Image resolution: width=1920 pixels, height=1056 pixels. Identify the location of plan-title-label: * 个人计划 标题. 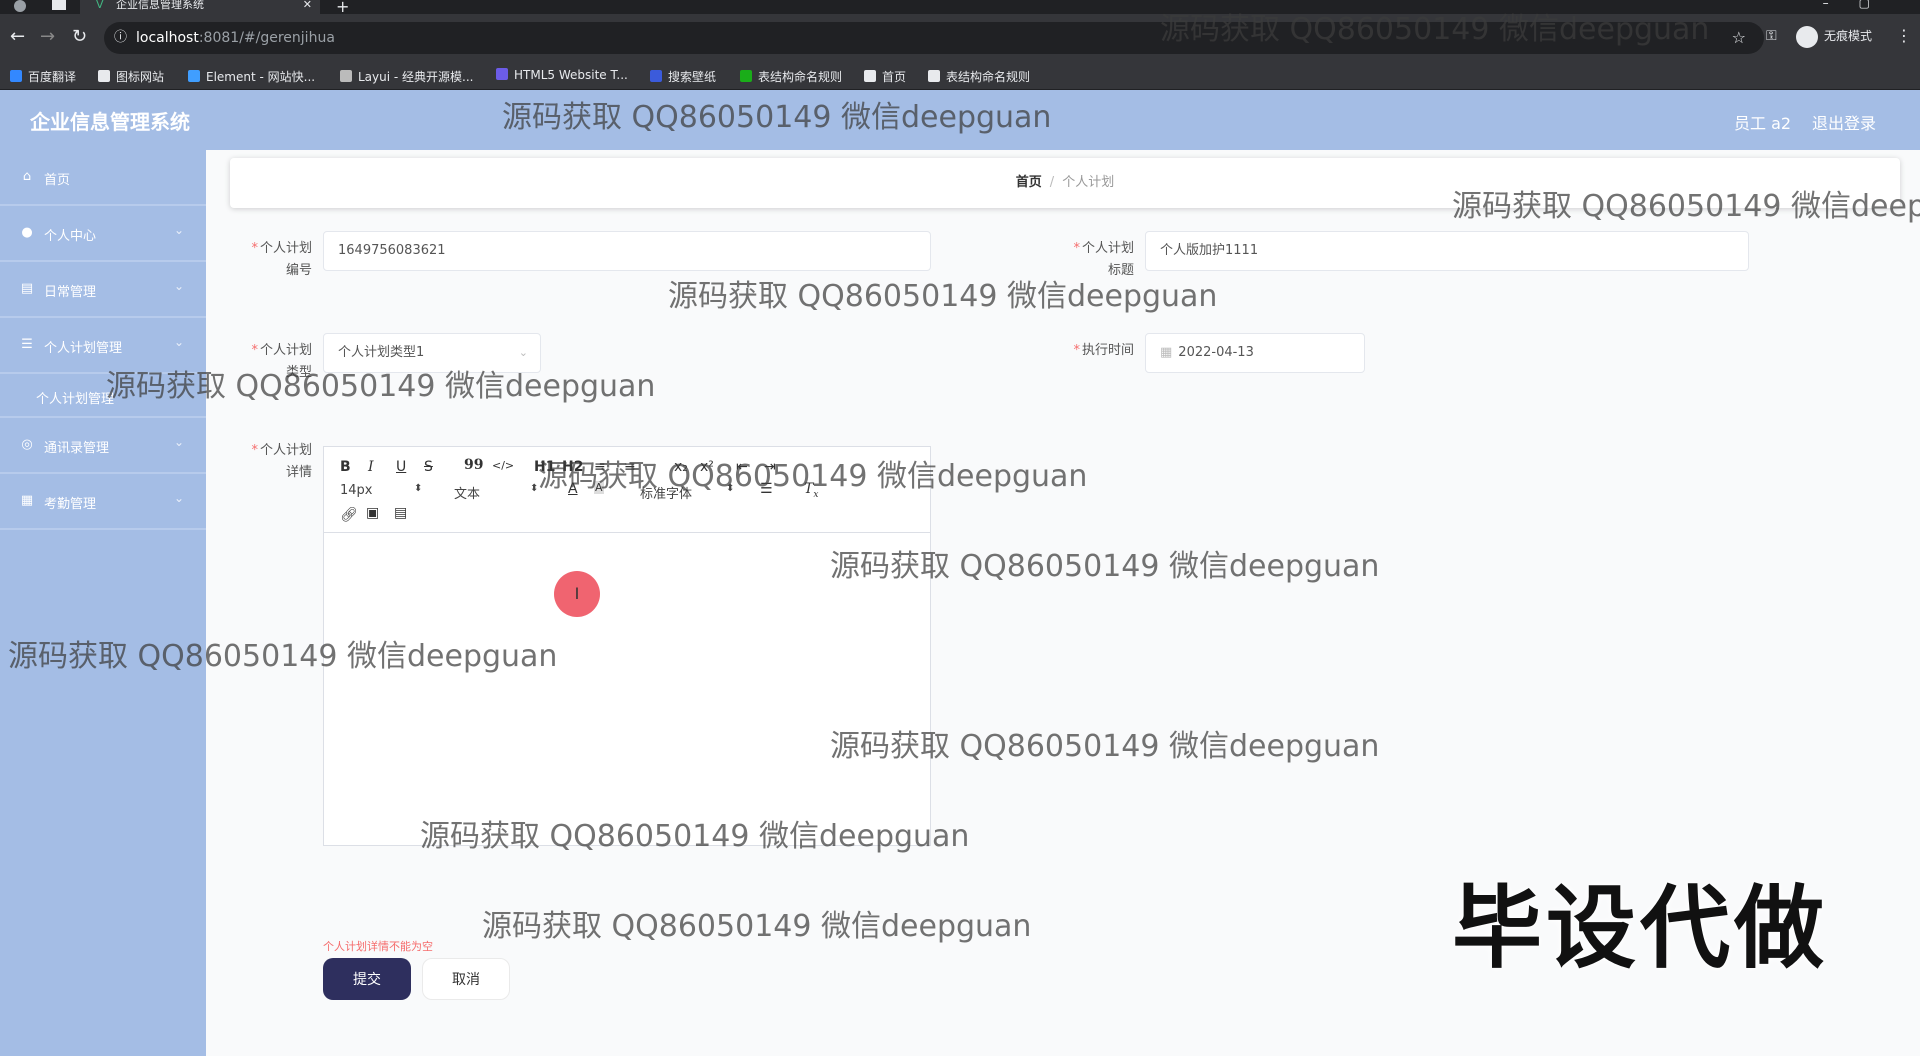
(1103, 259).